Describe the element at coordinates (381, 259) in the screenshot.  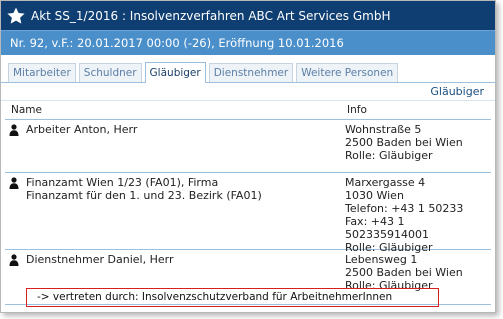
I see `info-line: Lebensweg 1` at that location.